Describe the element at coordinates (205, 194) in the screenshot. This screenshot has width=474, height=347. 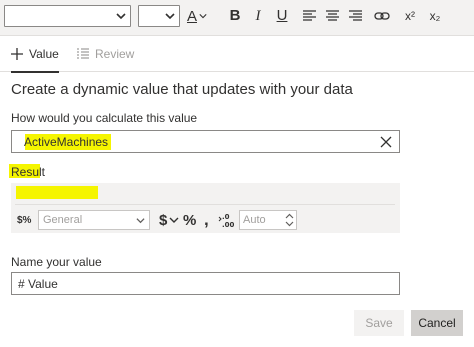
I see `result-value` at that location.